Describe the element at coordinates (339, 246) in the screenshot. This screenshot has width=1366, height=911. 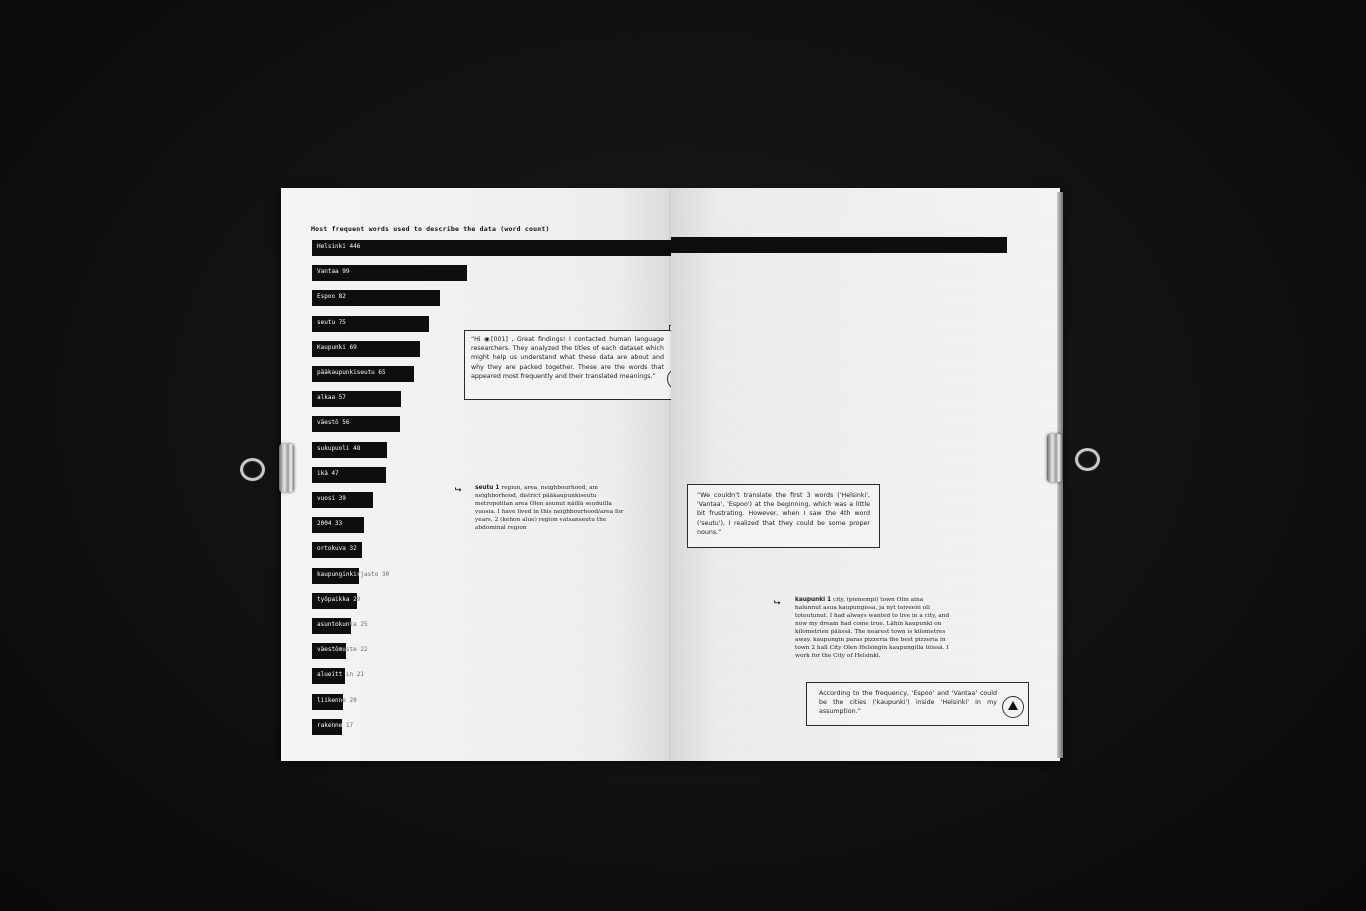
I see `bar-label: Helsinki 446` at that location.